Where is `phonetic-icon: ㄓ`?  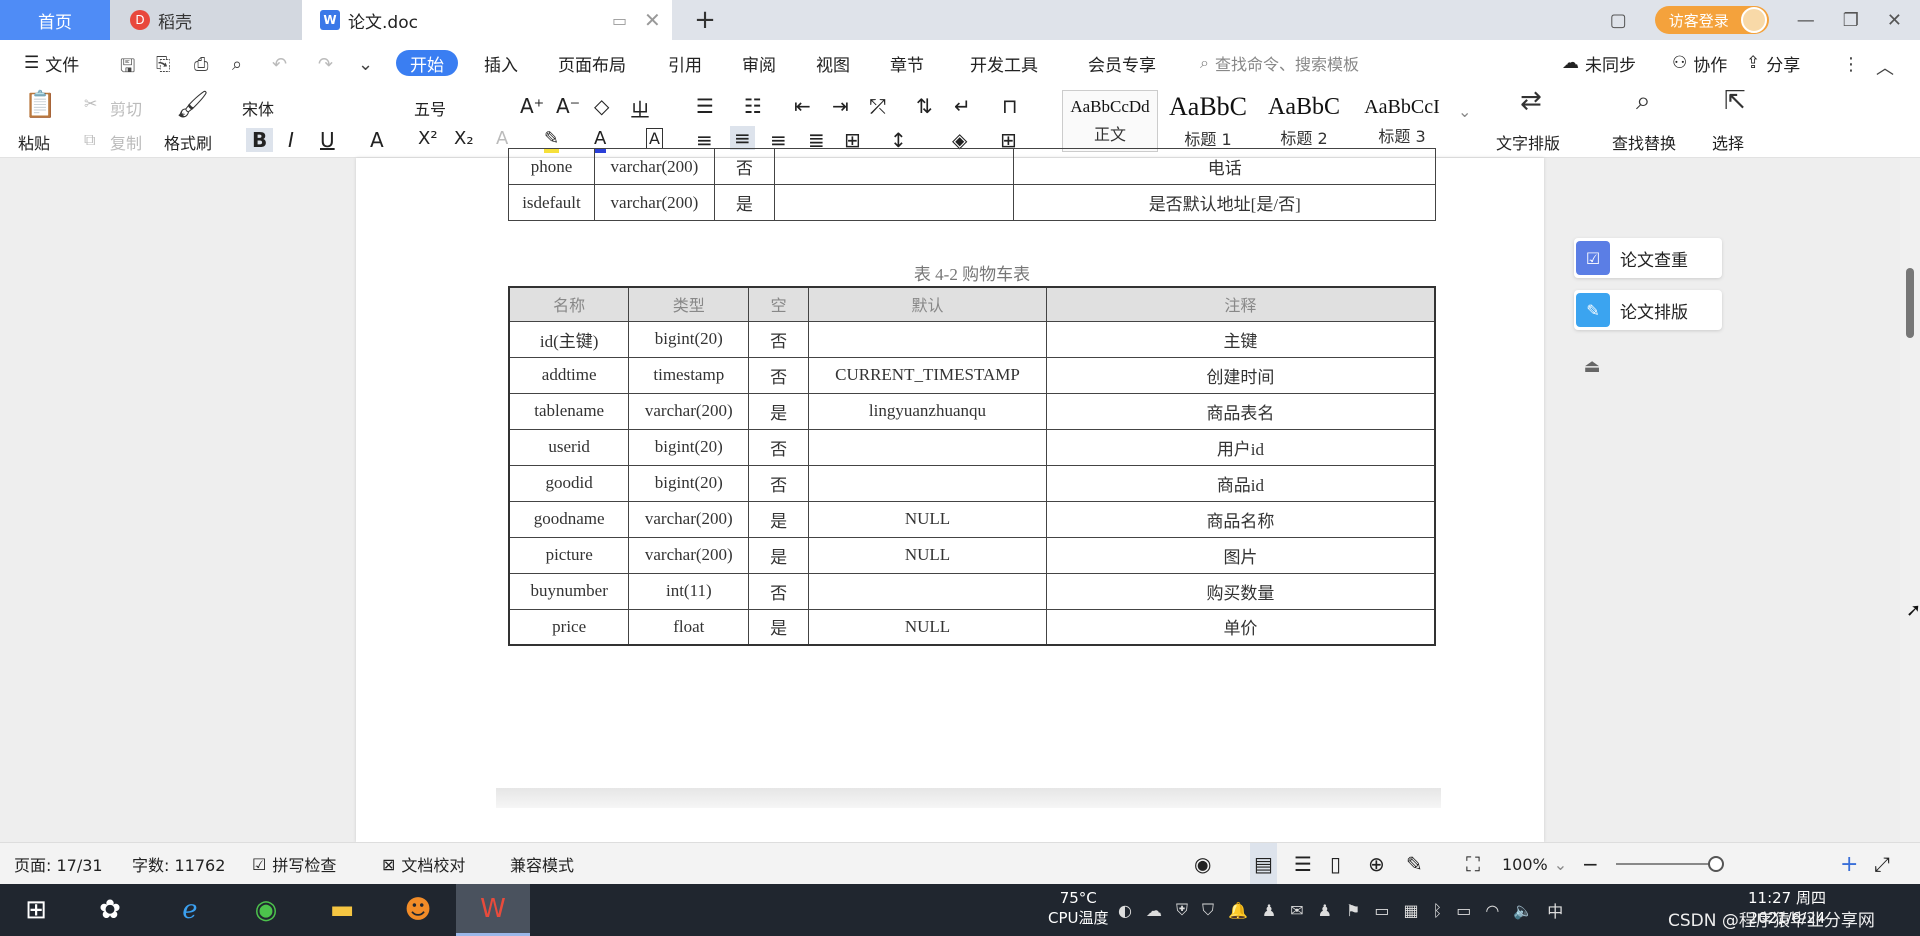 phonetic-icon: ㄓ is located at coordinates (640, 108).